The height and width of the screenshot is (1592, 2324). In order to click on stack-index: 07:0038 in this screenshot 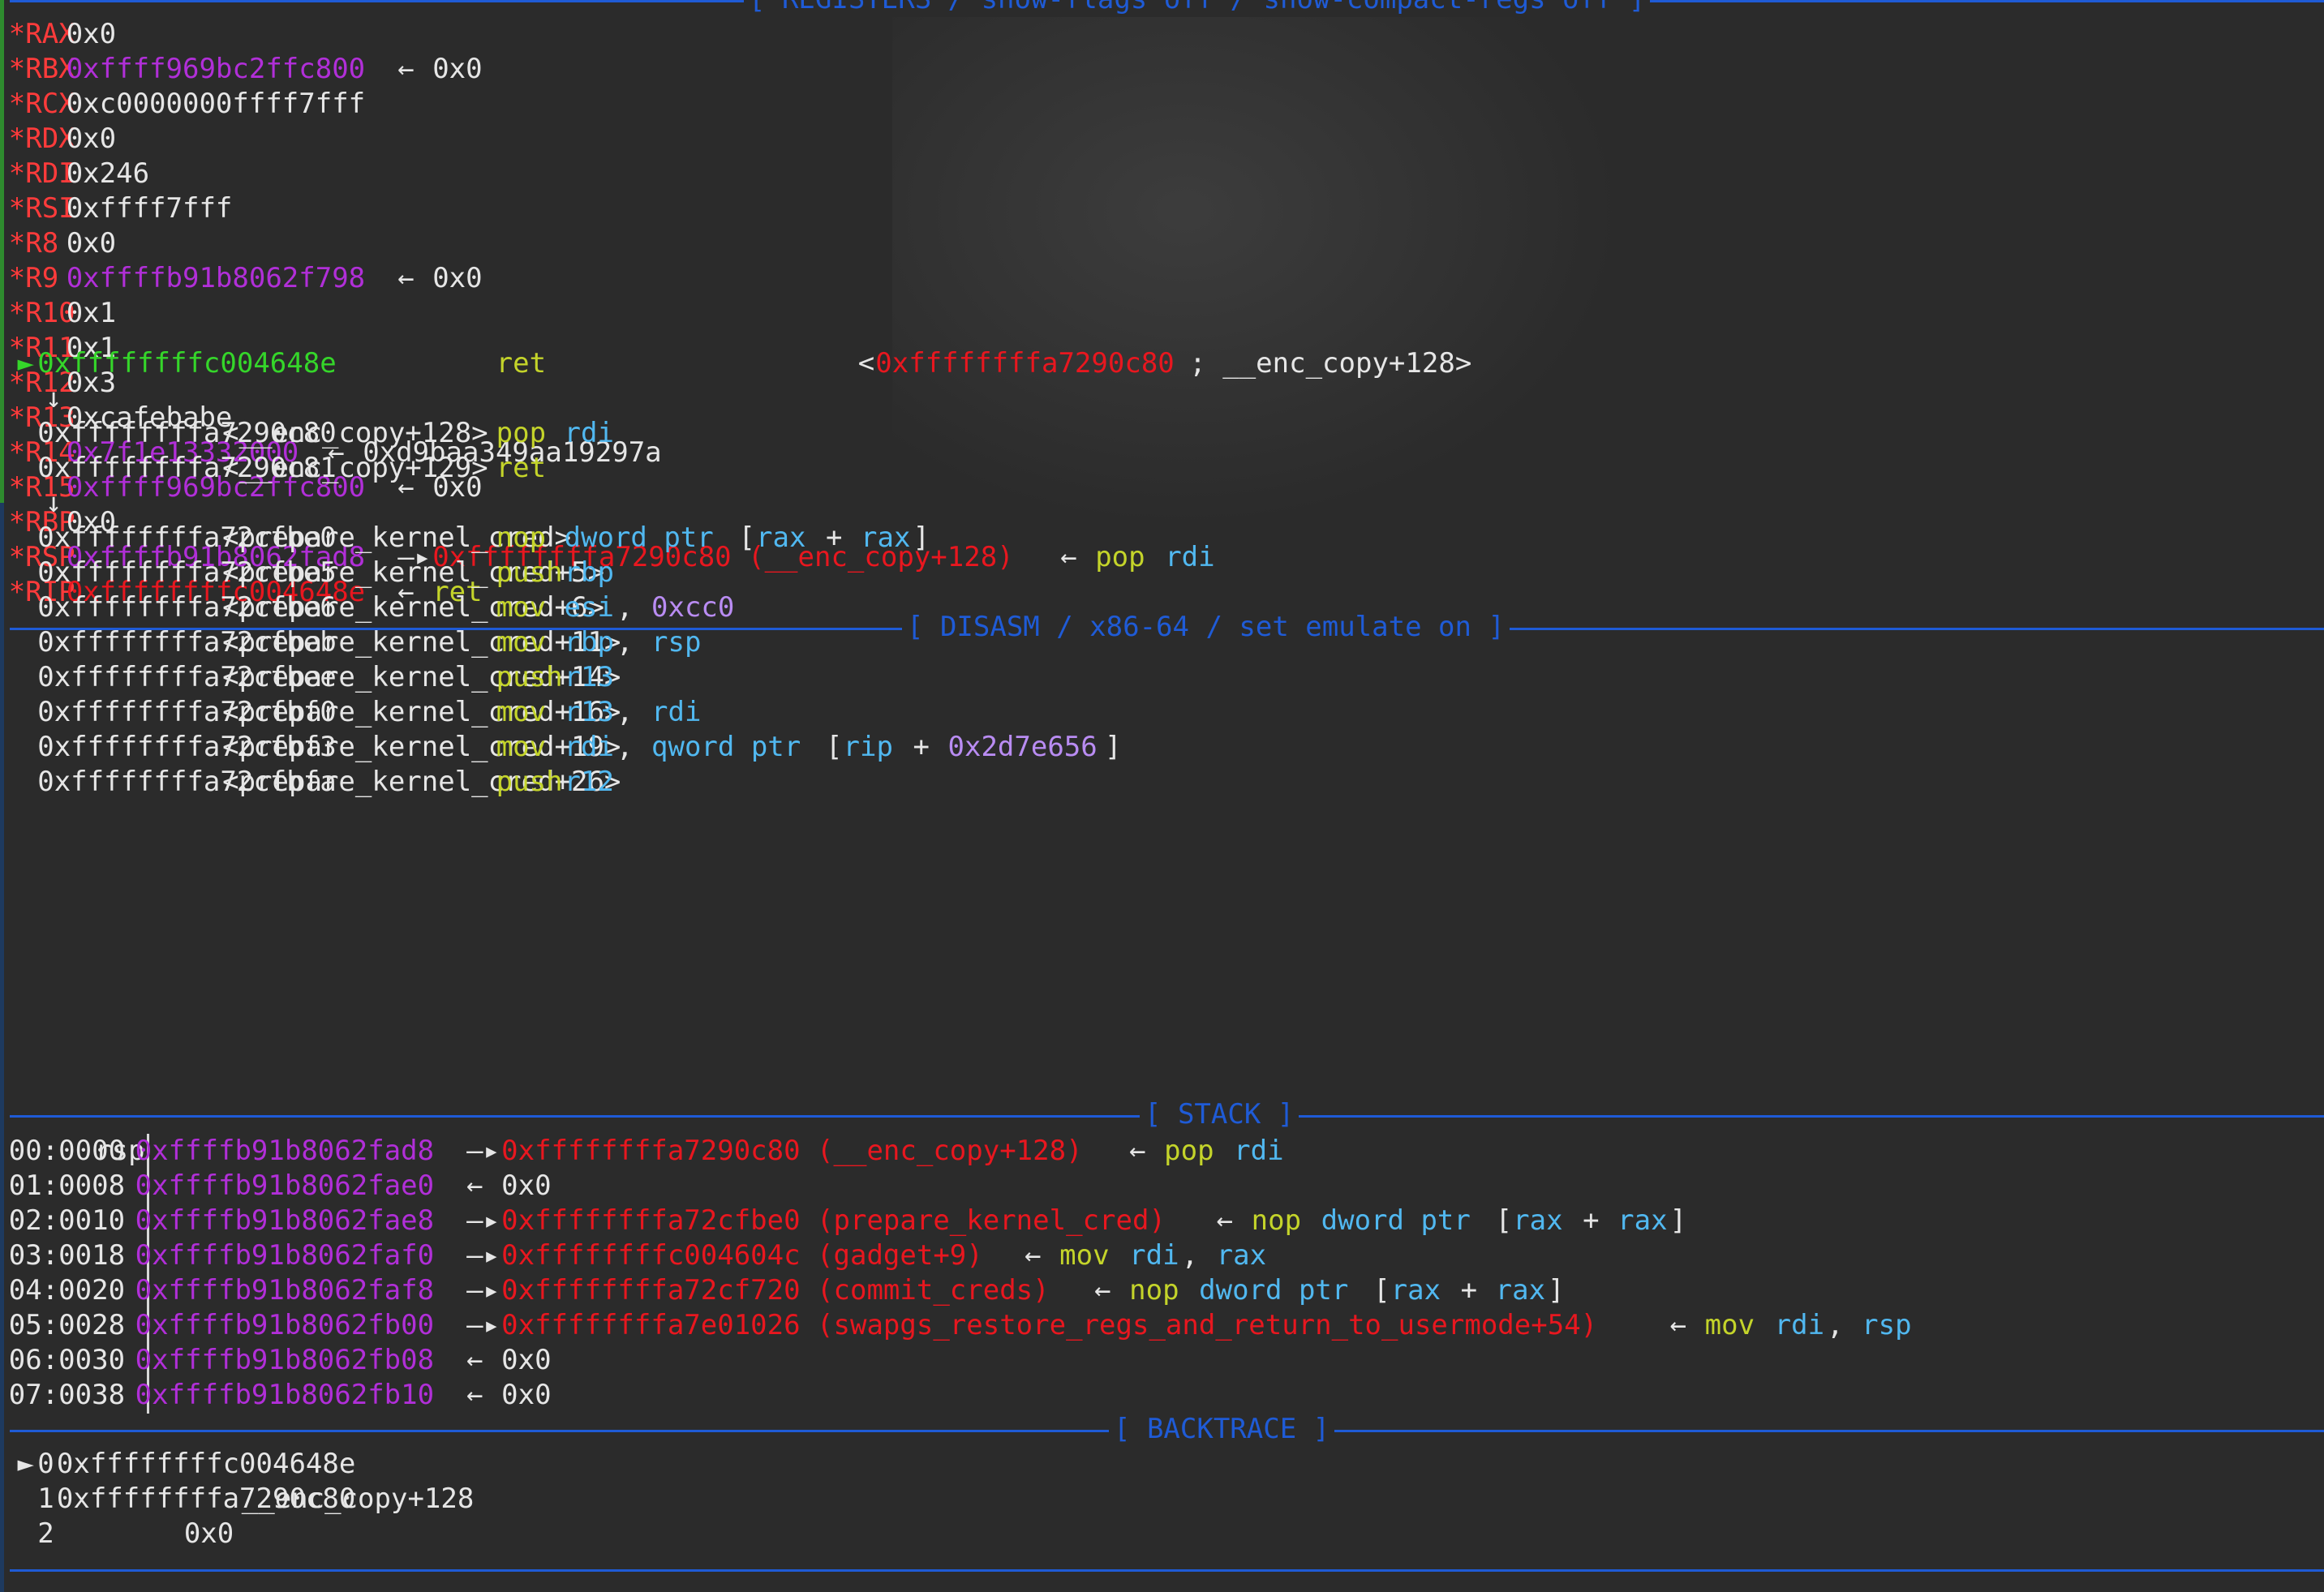, I will do `click(67, 1395)`.